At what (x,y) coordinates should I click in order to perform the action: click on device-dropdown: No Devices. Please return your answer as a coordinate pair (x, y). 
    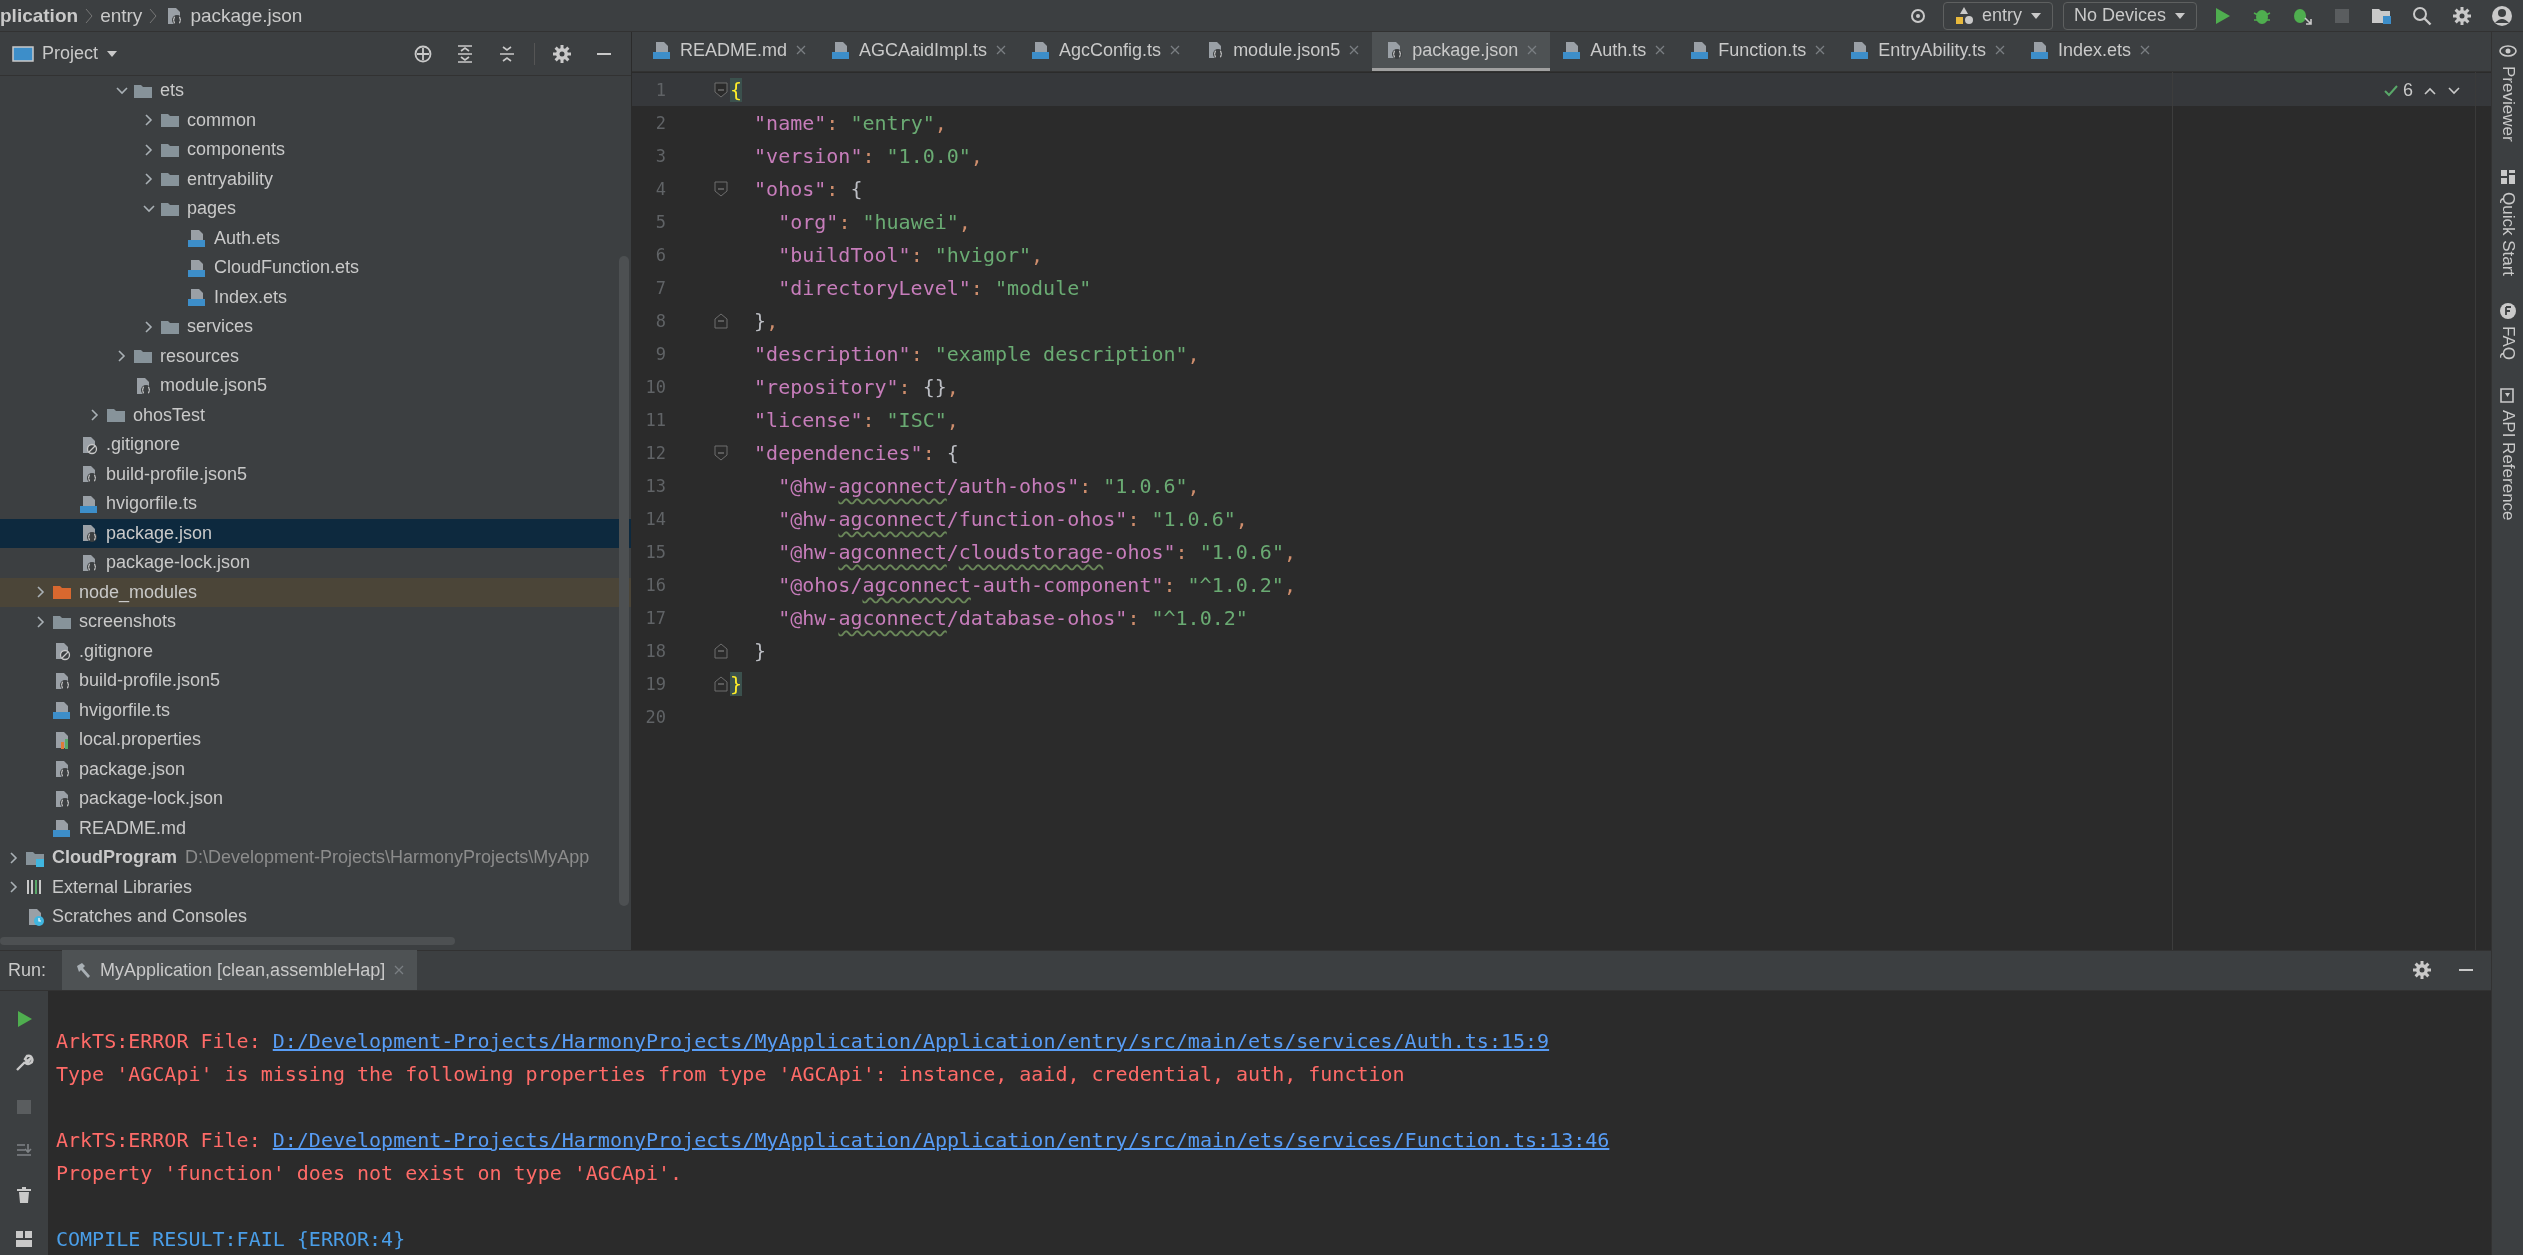
    Looking at the image, I should click on (2129, 15).